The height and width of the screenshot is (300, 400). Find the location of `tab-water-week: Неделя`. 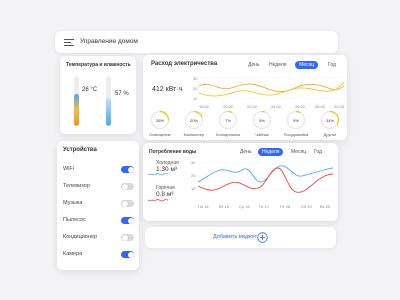

tab-water-week: Неделя is located at coordinates (271, 152).